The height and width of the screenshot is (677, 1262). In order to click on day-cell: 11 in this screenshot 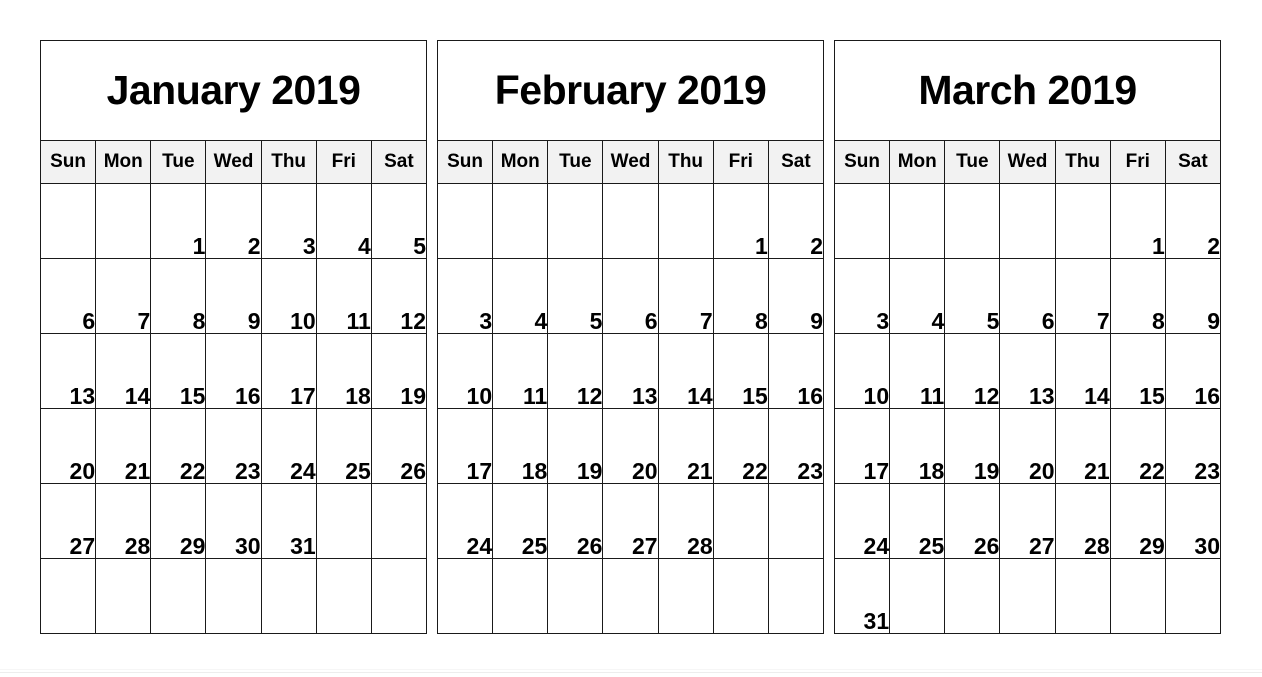, I will do `click(520, 371)`.